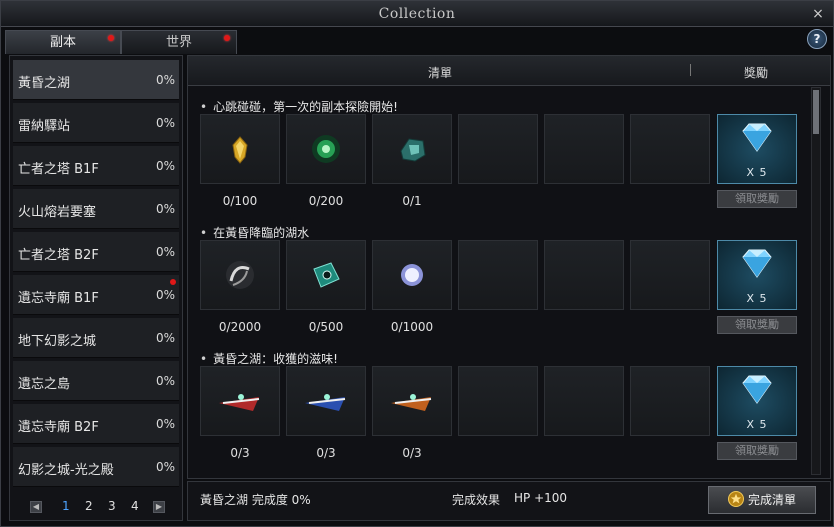 The image size is (834, 527). I want to click on tab-dungeon-label: 副本, so click(62, 42).